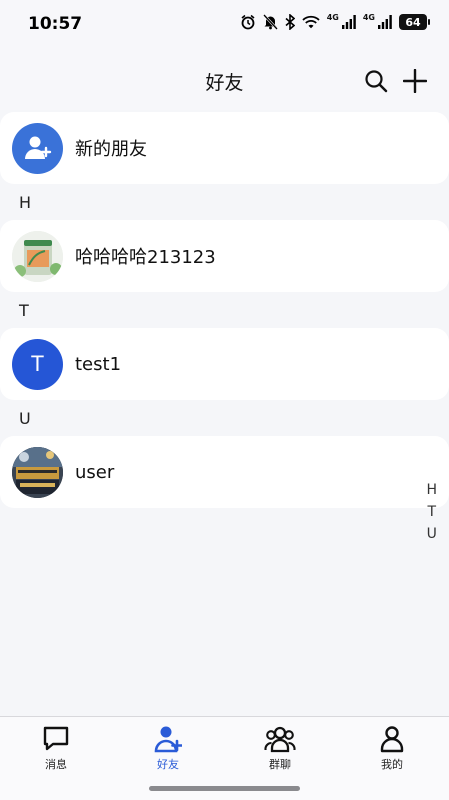 Image resolution: width=449 pixels, height=800 pixels. What do you see at coordinates (270, 22) in the screenshot?
I see `mute-icon` at bounding box center [270, 22].